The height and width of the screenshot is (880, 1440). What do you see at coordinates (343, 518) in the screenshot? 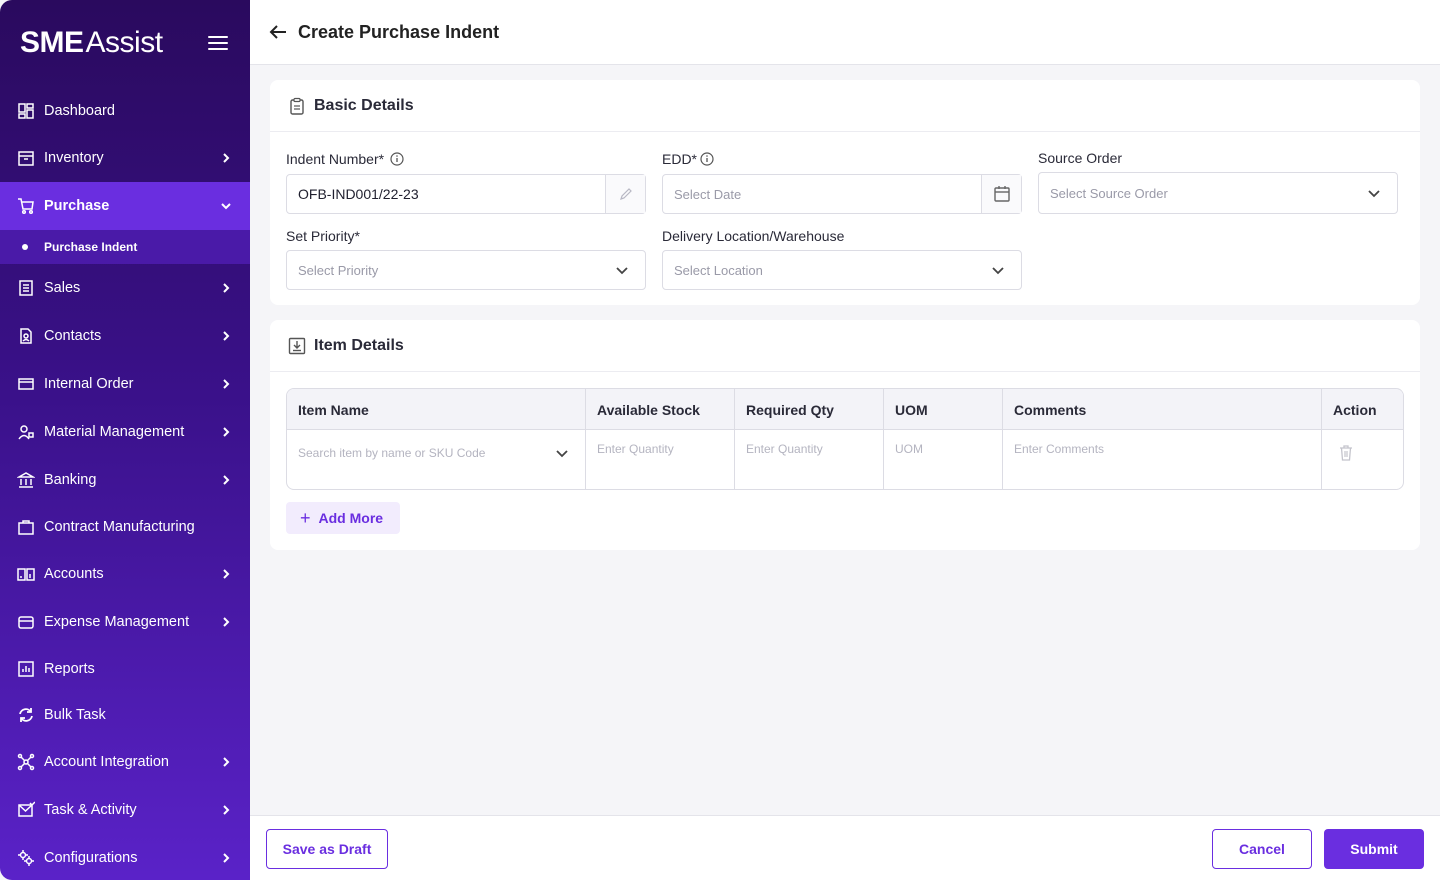
I see `add-more-button: + Add More` at bounding box center [343, 518].